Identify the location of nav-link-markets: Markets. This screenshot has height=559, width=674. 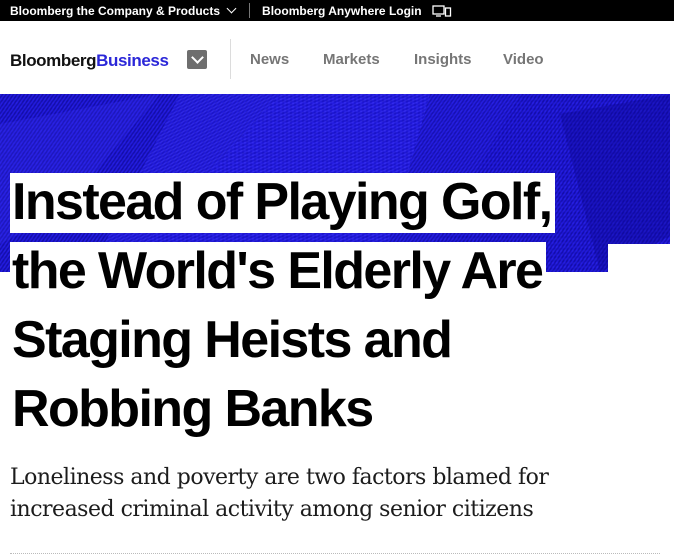
(351, 59).